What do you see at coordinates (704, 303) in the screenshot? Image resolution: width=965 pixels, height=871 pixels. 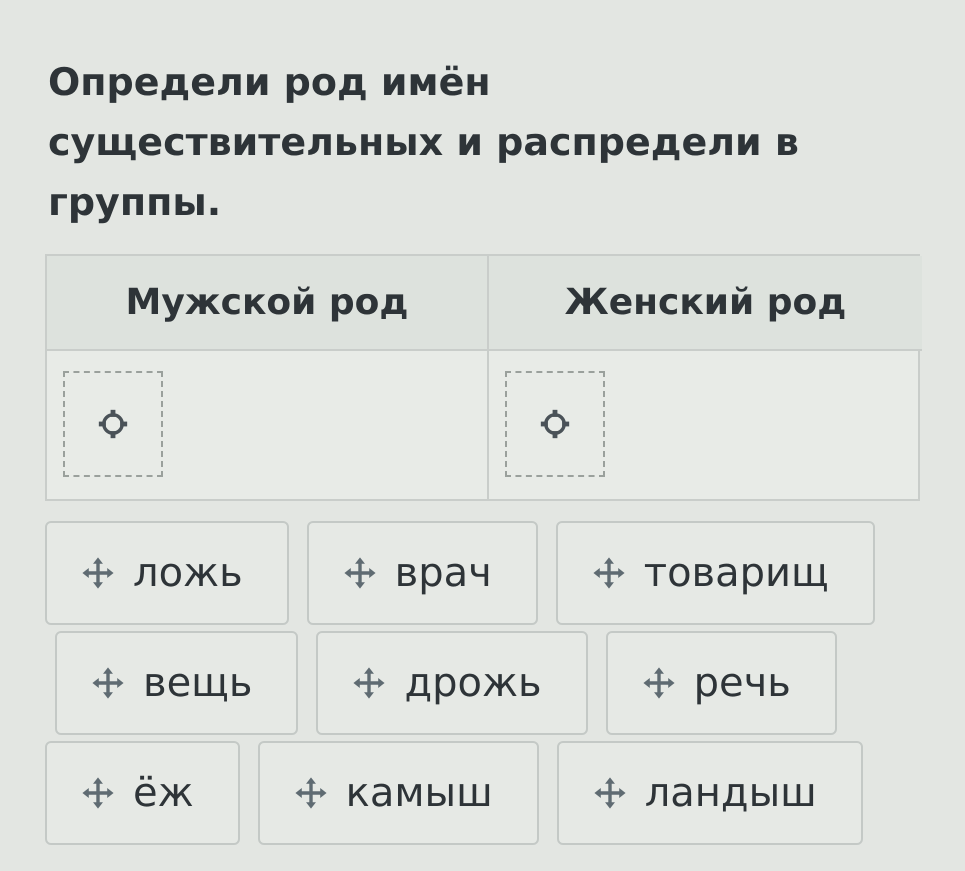 I see `column-header: Женский род` at bounding box center [704, 303].